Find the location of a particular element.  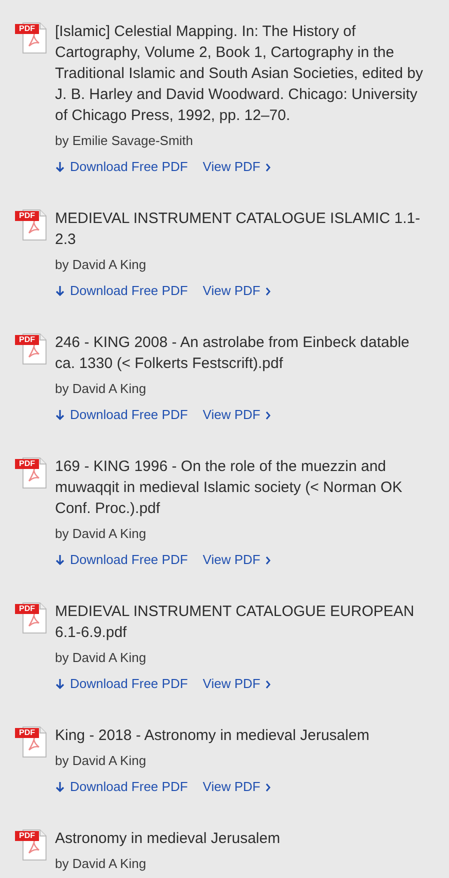

document-title: Astronomy in medieval Jerusalem is located at coordinates (167, 838).